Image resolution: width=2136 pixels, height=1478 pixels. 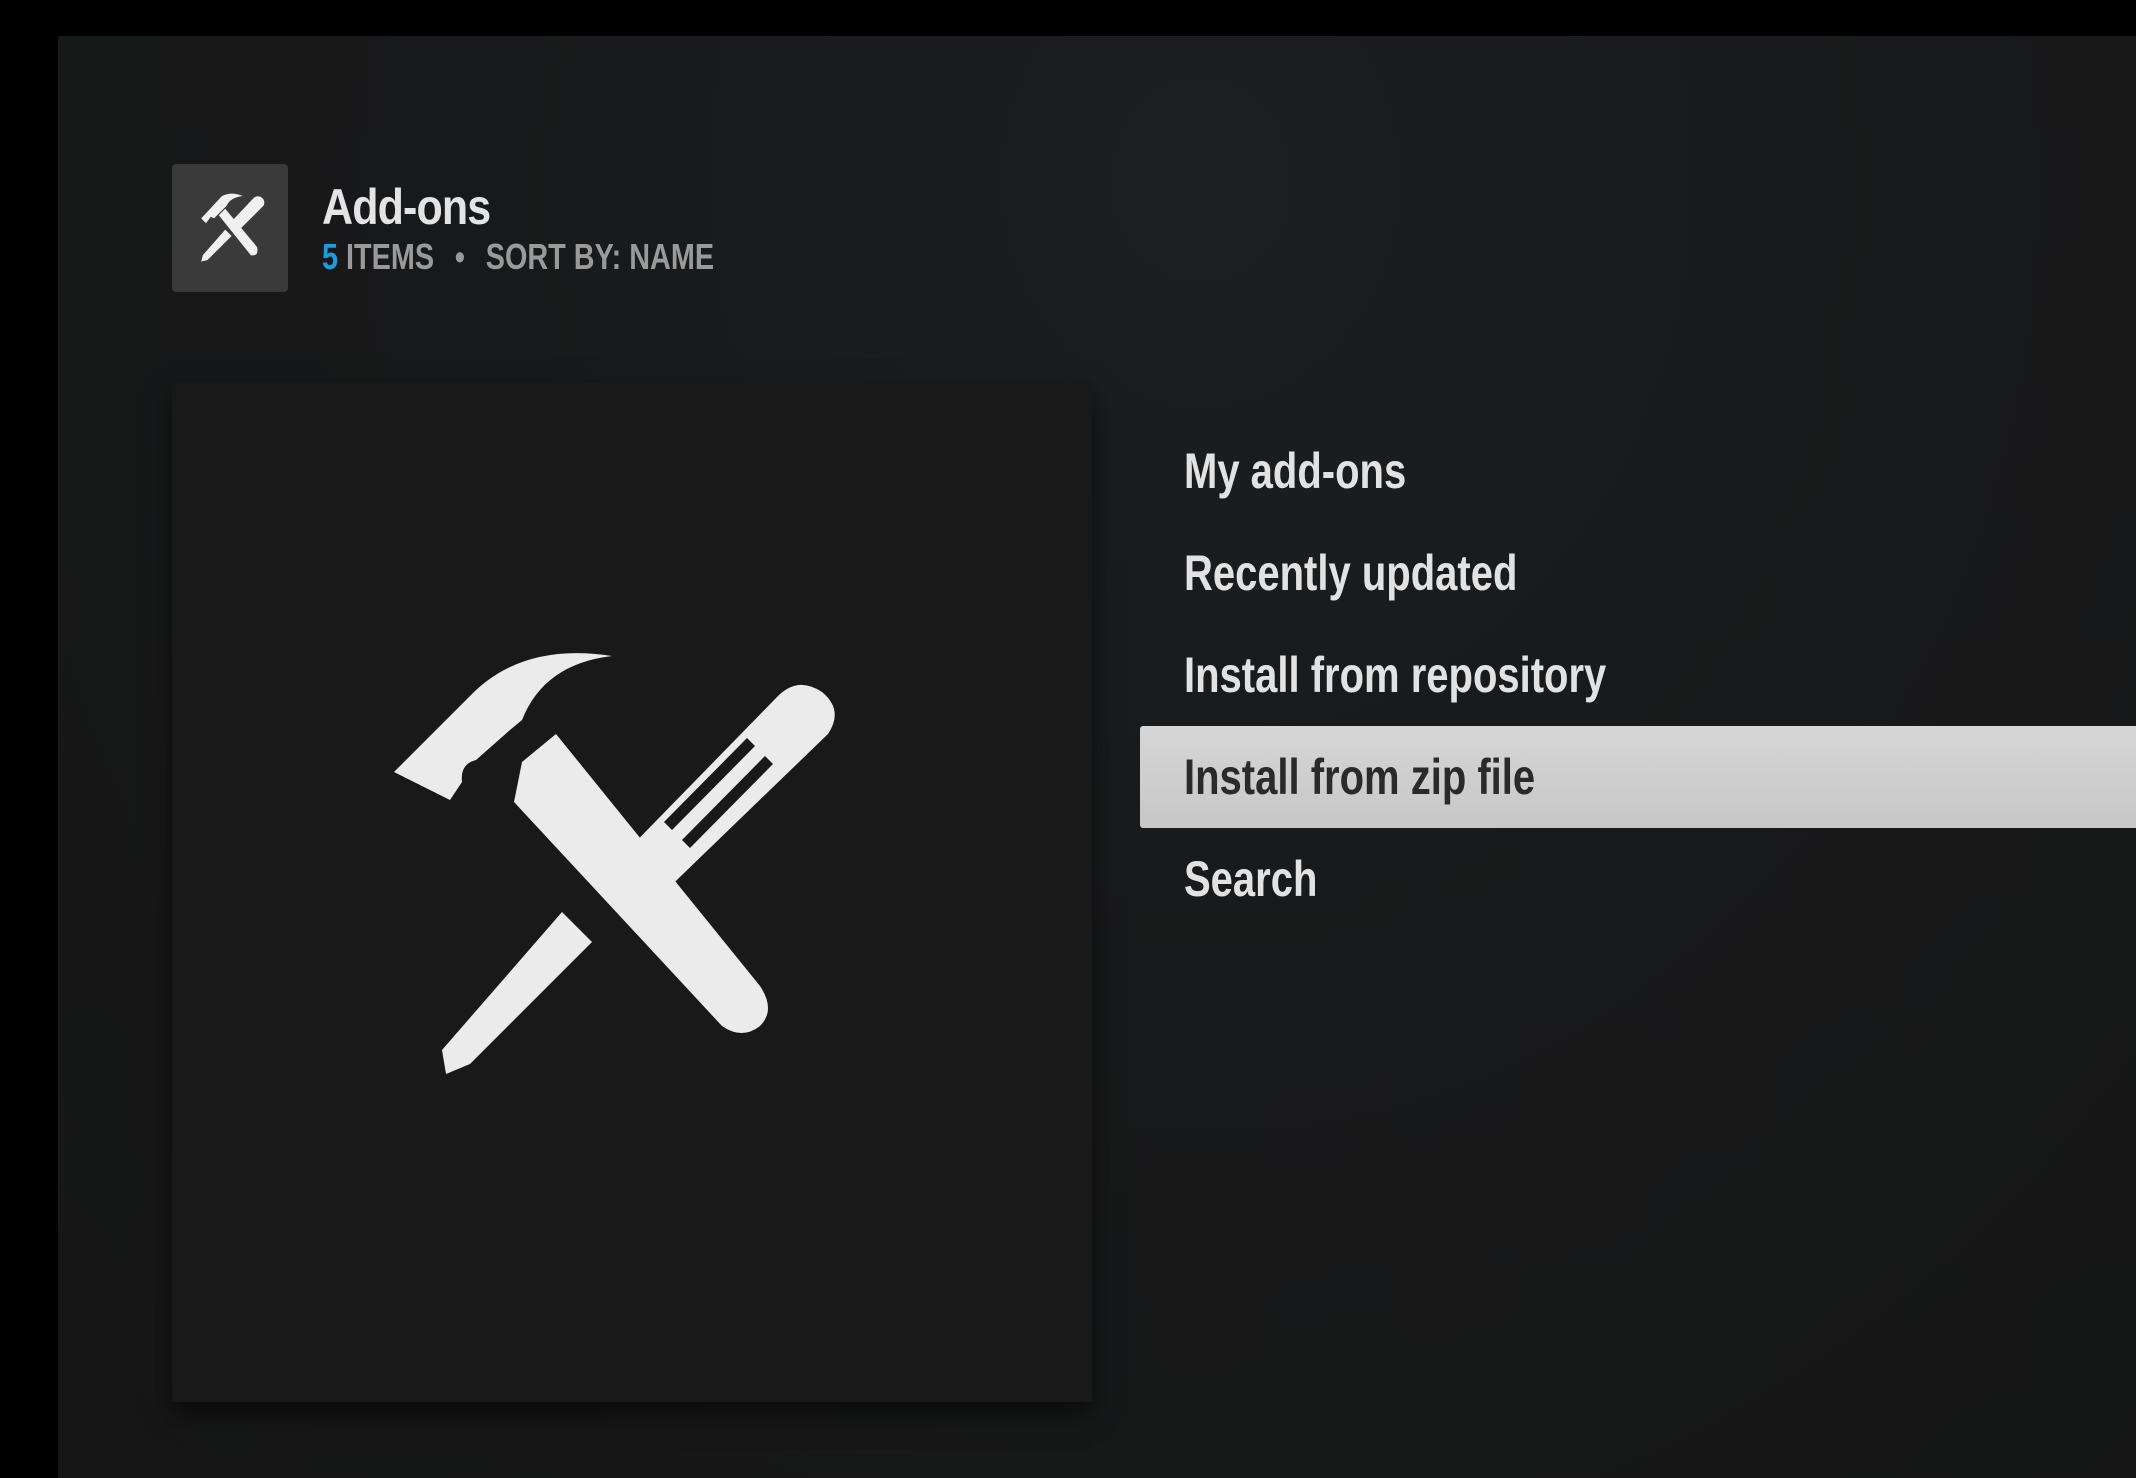 What do you see at coordinates (1638, 471) in the screenshot?
I see `menu-item-my-addons: My add-ons` at bounding box center [1638, 471].